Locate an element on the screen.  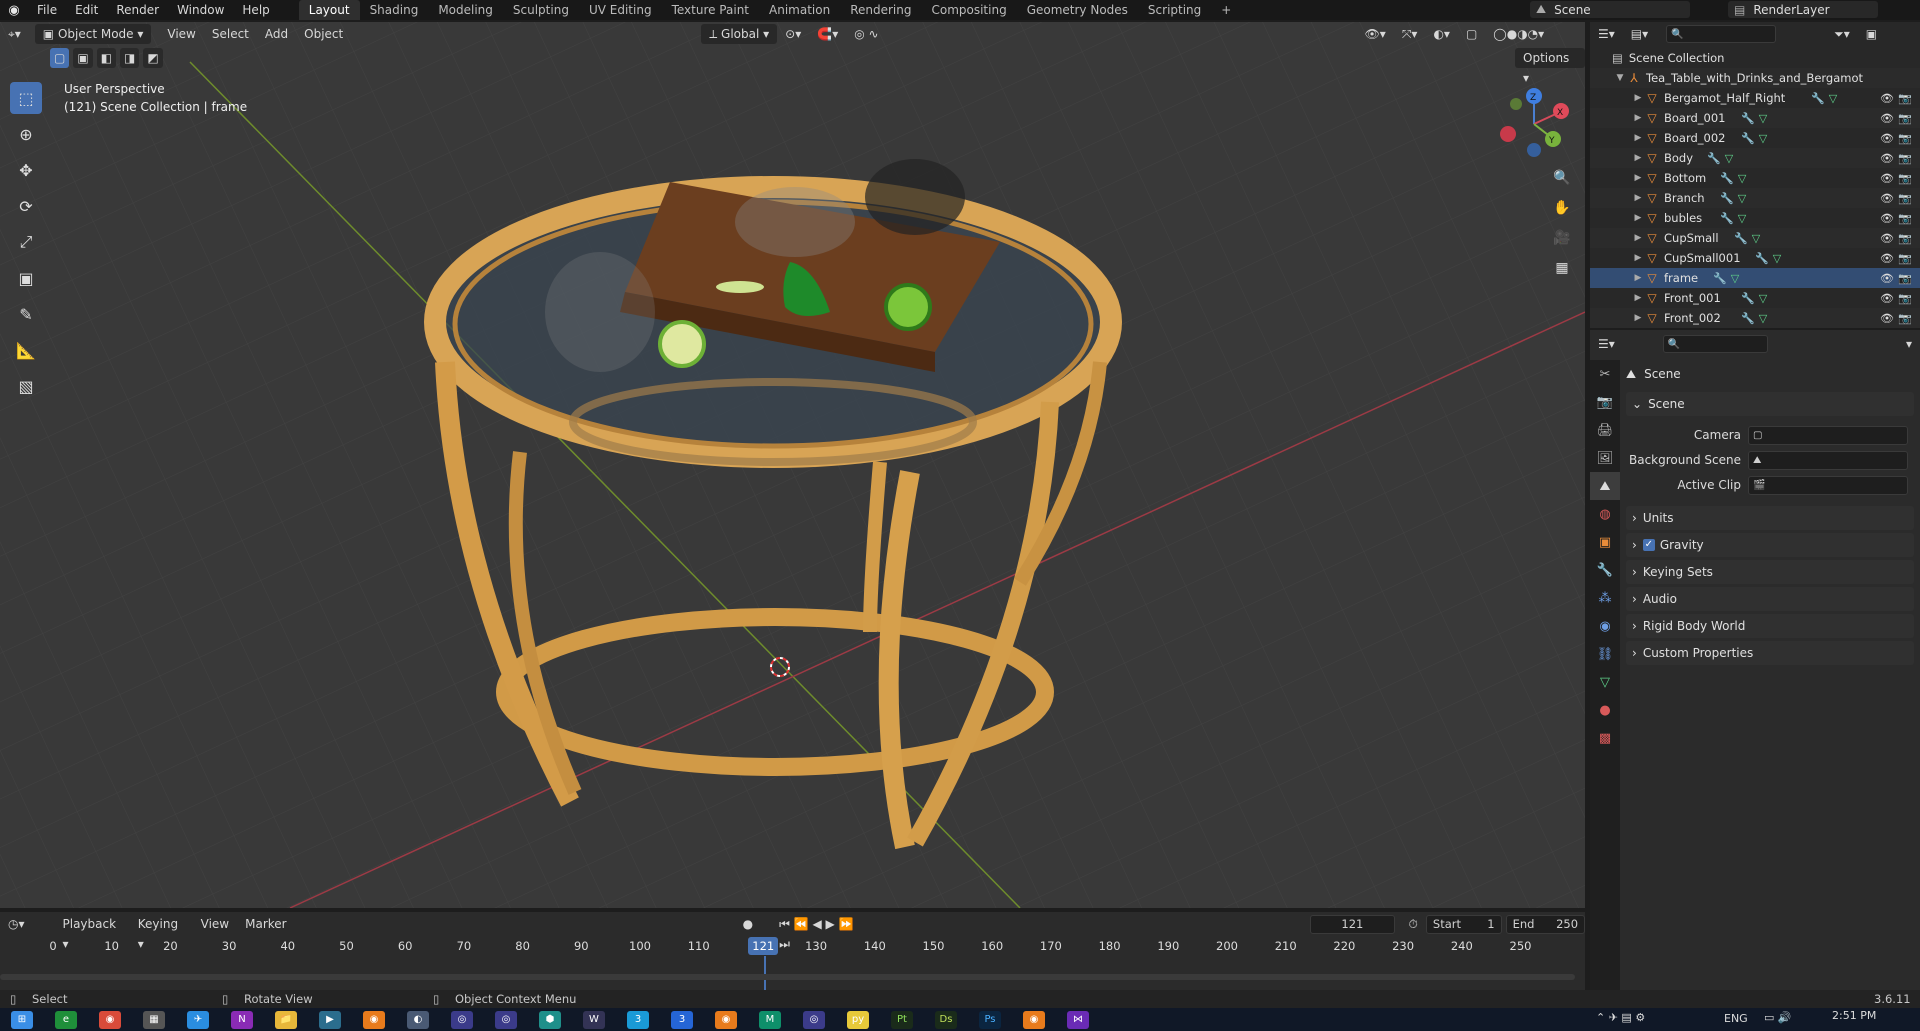
editor-type-icon: ⌖▾ is located at coordinates (14, 34).